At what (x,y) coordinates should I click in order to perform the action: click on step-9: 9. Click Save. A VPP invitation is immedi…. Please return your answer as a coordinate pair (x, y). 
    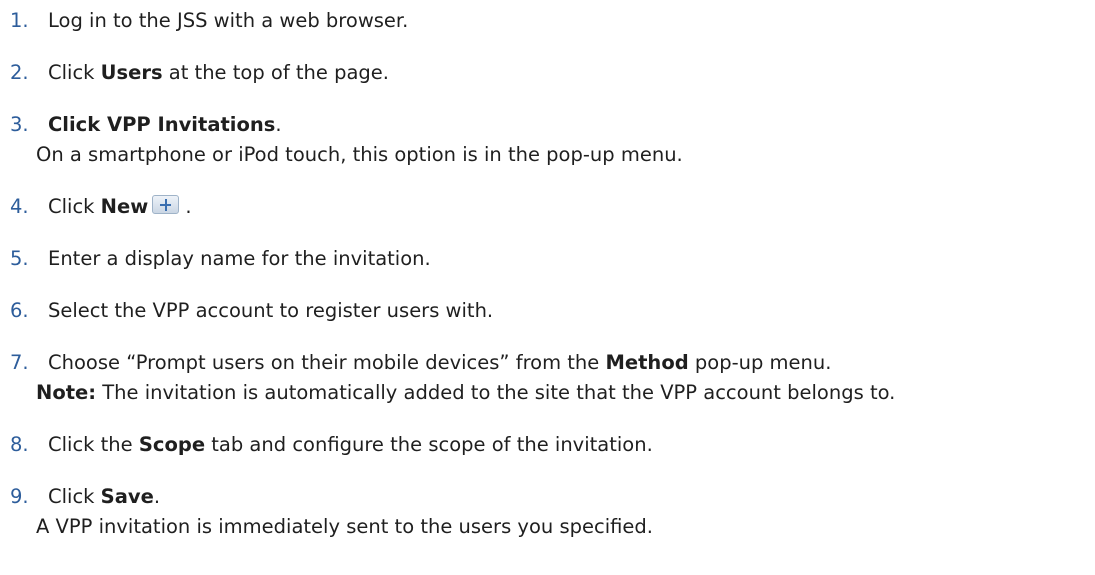
    Looking at the image, I should click on (547, 512).